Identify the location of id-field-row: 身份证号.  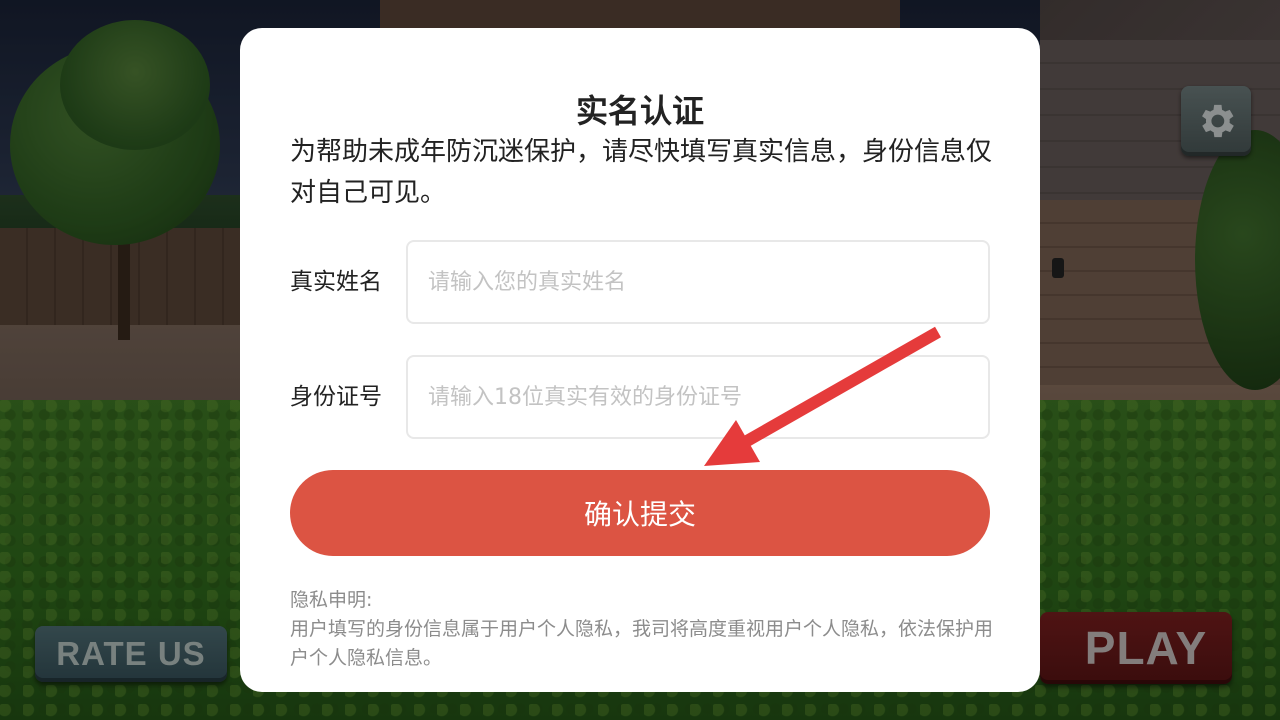
(640, 397).